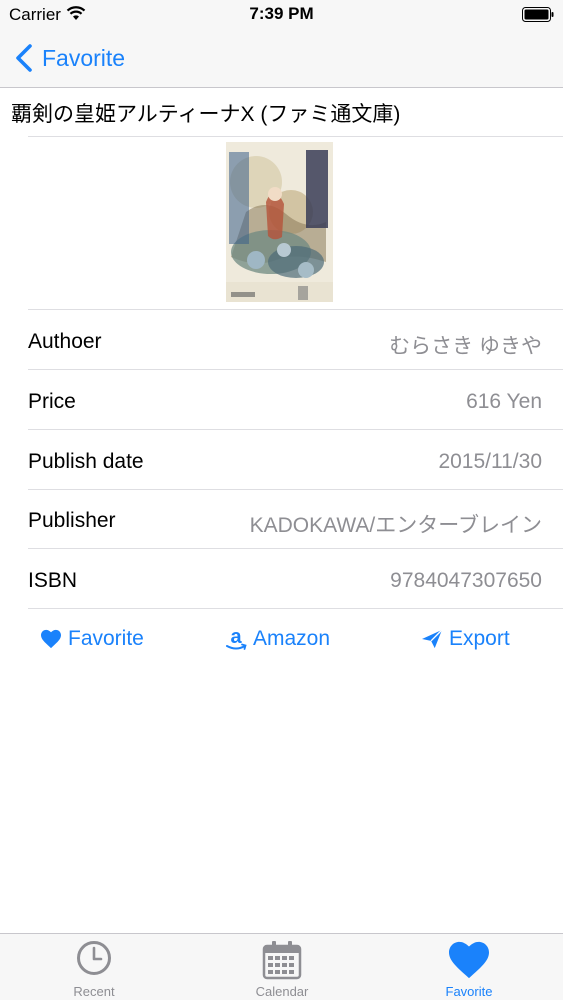 Image resolution: width=563 pixels, height=1000 pixels. Describe the element at coordinates (285, 340) in the screenshot. I see `detail-row-author: Authoer むらさき ゆきや` at that location.